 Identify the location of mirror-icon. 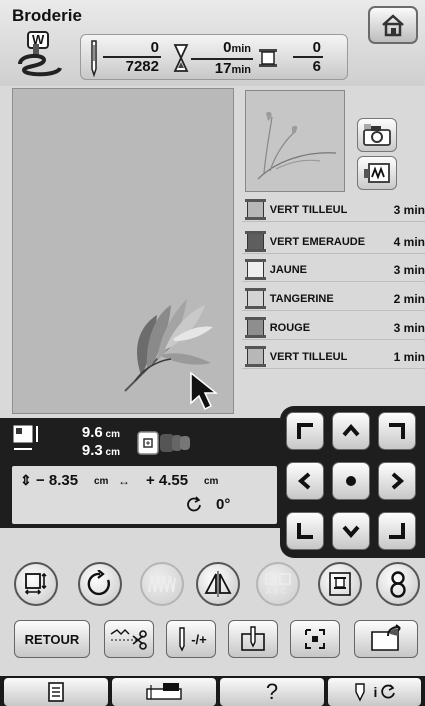
(218, 584).